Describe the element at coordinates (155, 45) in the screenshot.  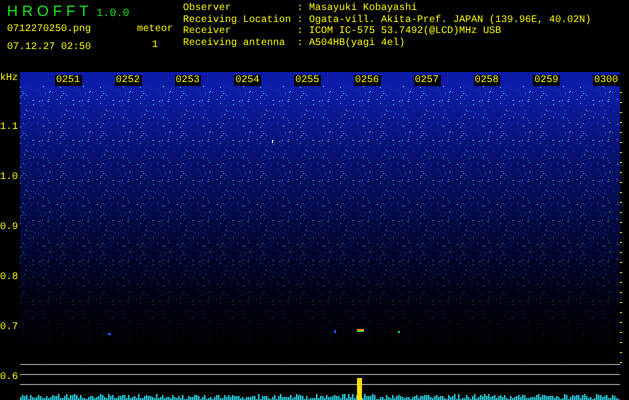
I see `meteor-count: 1` at that location.